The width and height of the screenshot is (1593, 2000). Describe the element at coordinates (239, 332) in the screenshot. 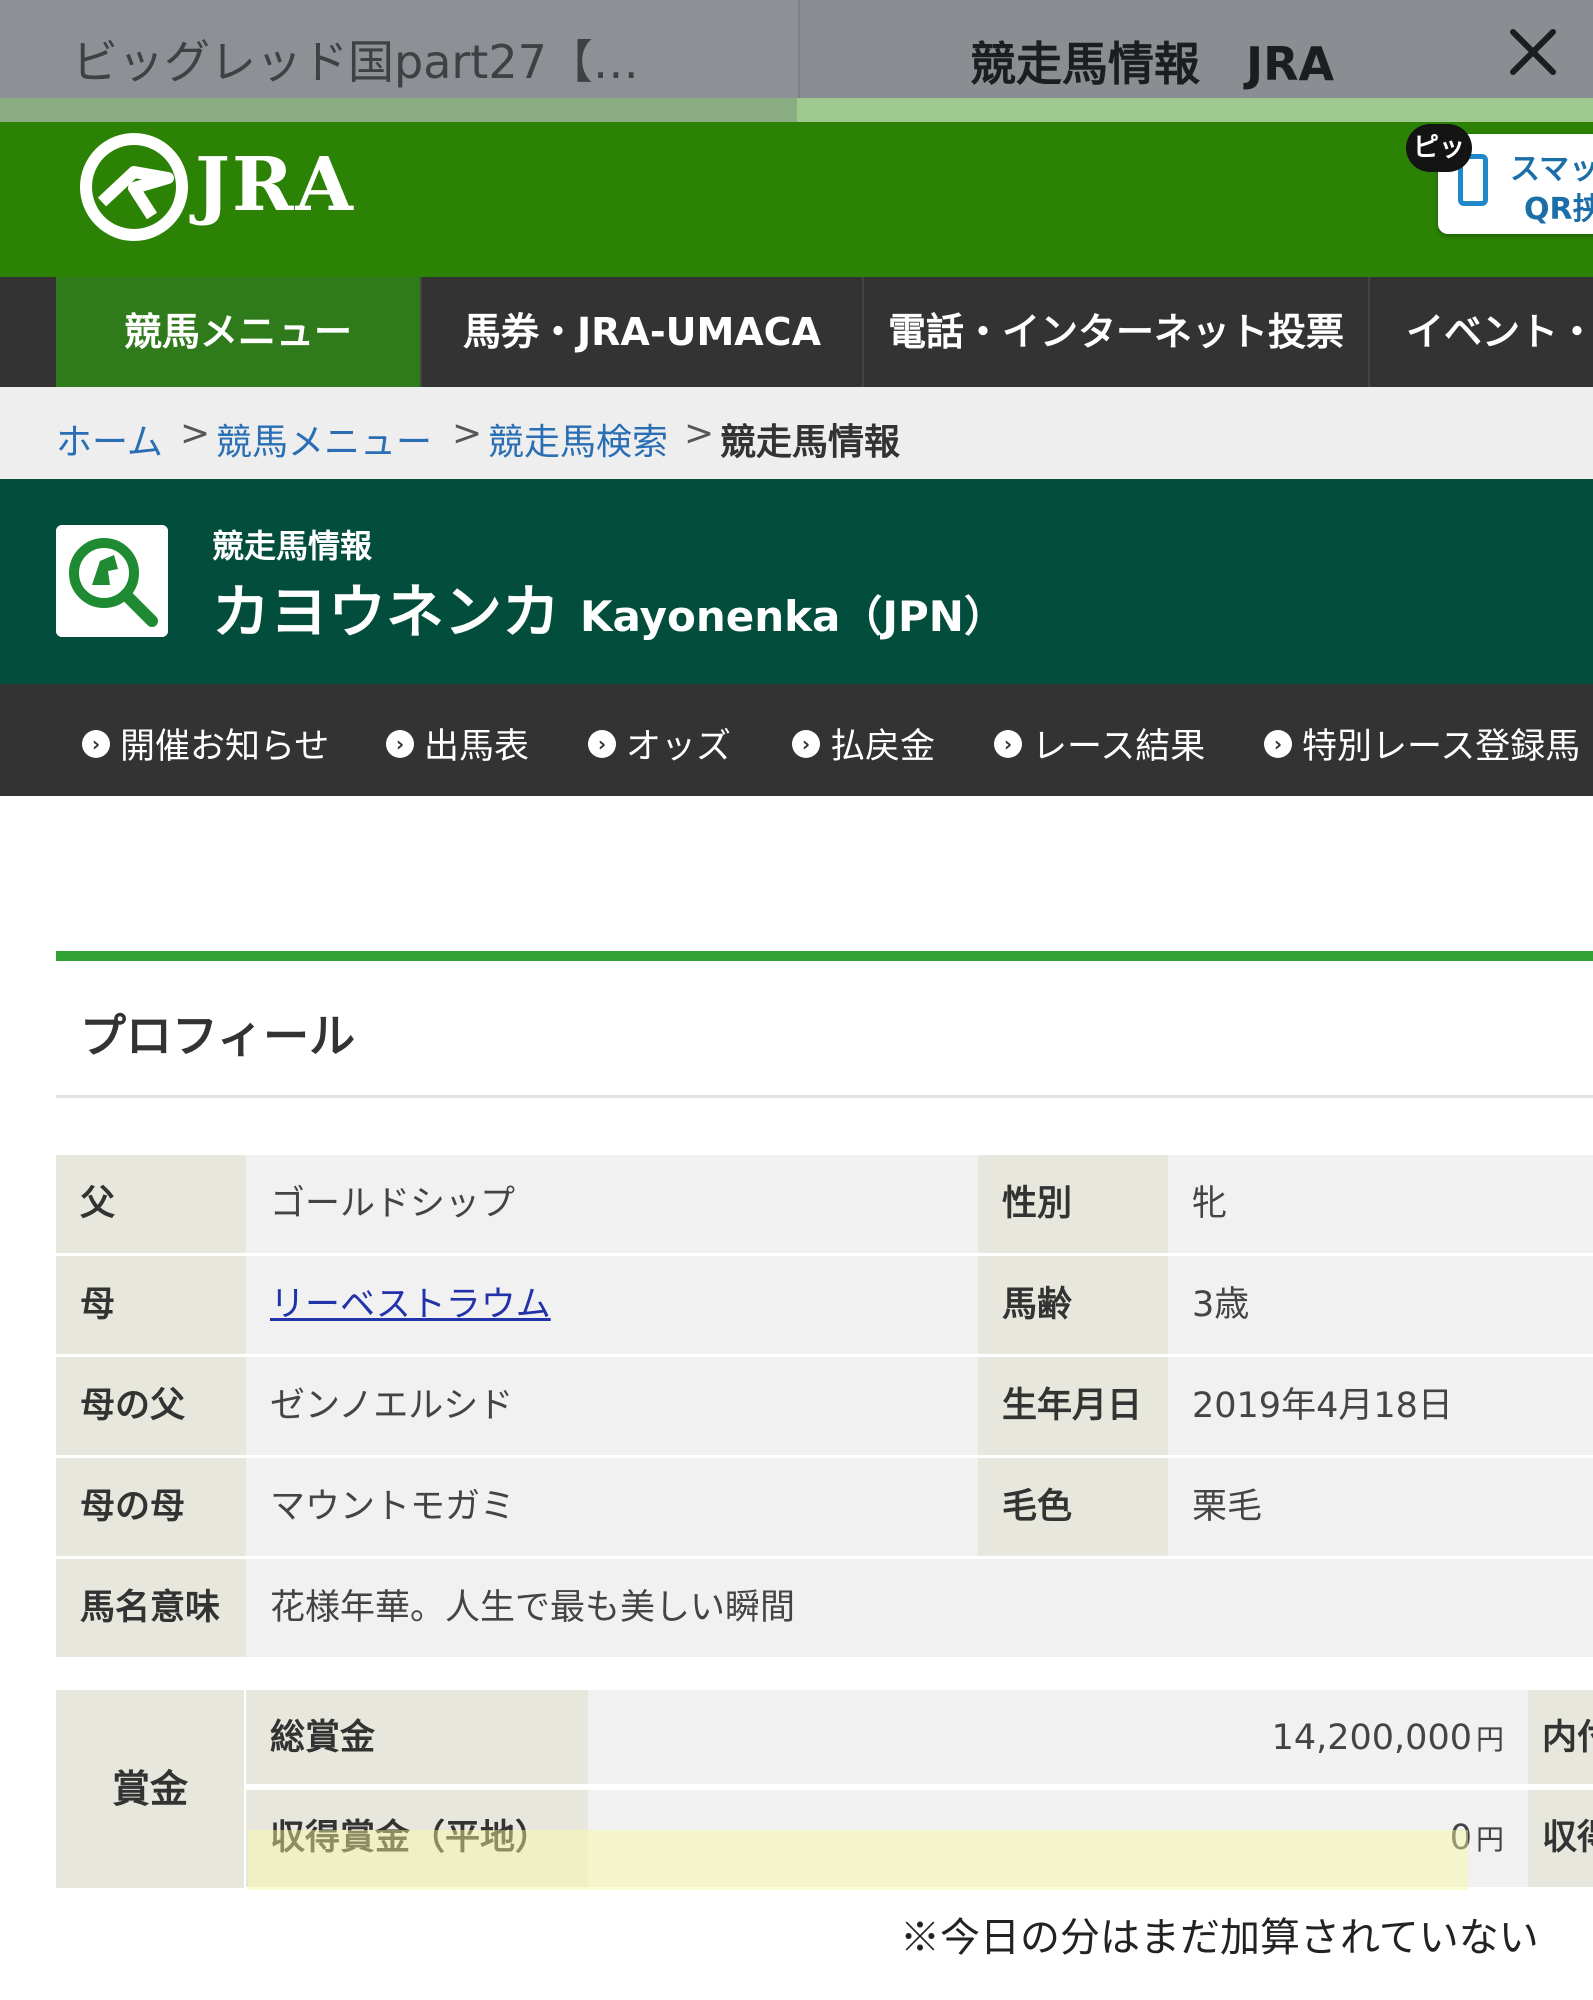

I see `main-nav-keiba-menu: 競馬メニュー` at that location.